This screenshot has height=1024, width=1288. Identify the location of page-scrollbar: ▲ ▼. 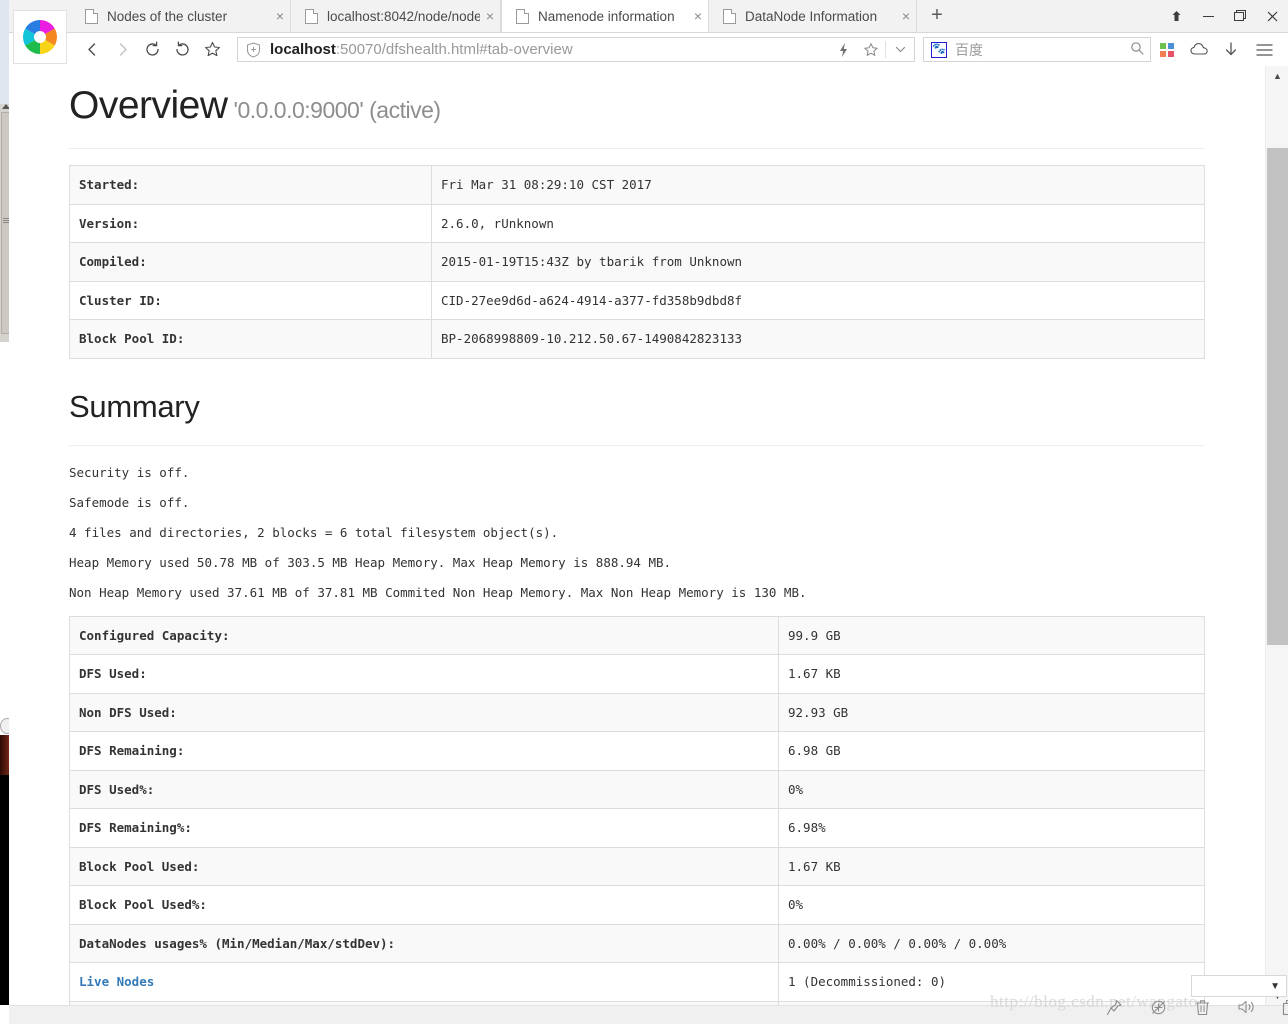
(1276, 536).